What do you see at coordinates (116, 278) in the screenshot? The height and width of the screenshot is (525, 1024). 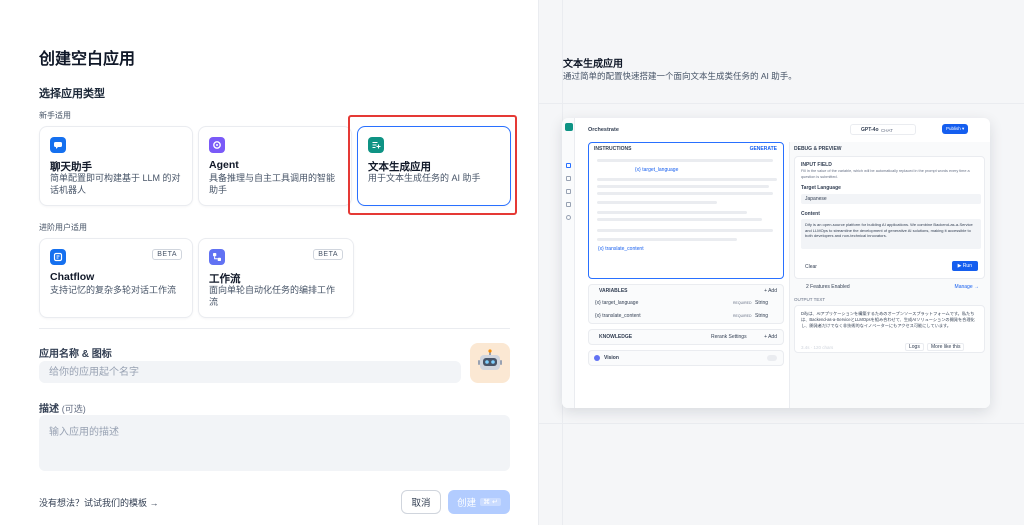 I see `card-chatflow: BETA Chatflow 支持记忆的复杂多轮对话工作流` at bounding box center [116, 278].